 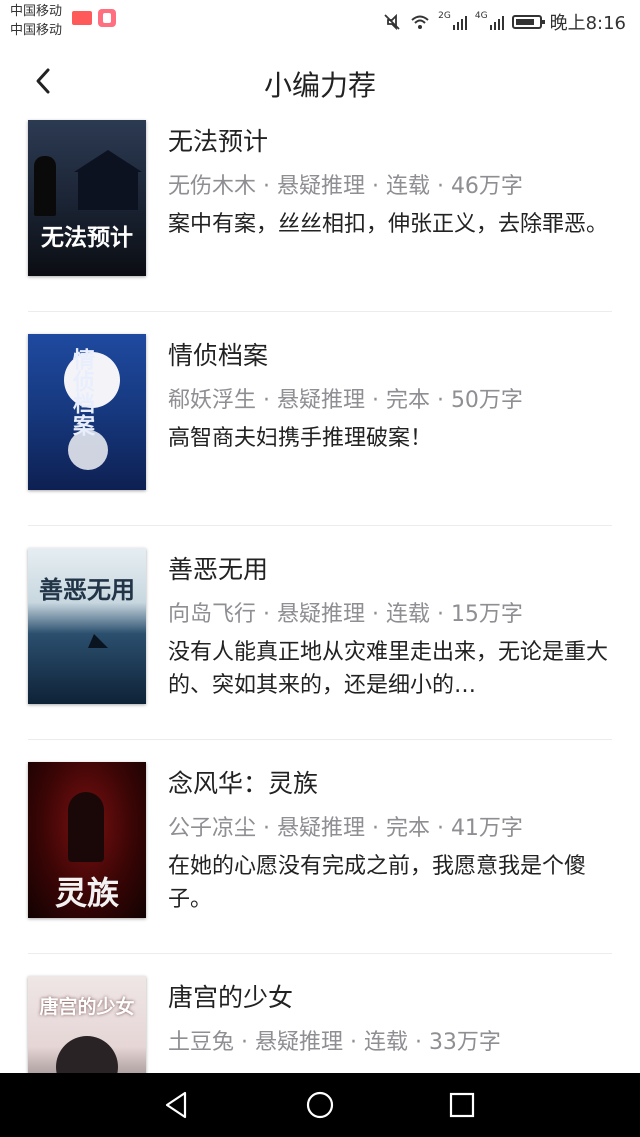 I want to click on cover-art-flower, so click(x=88, y=450).